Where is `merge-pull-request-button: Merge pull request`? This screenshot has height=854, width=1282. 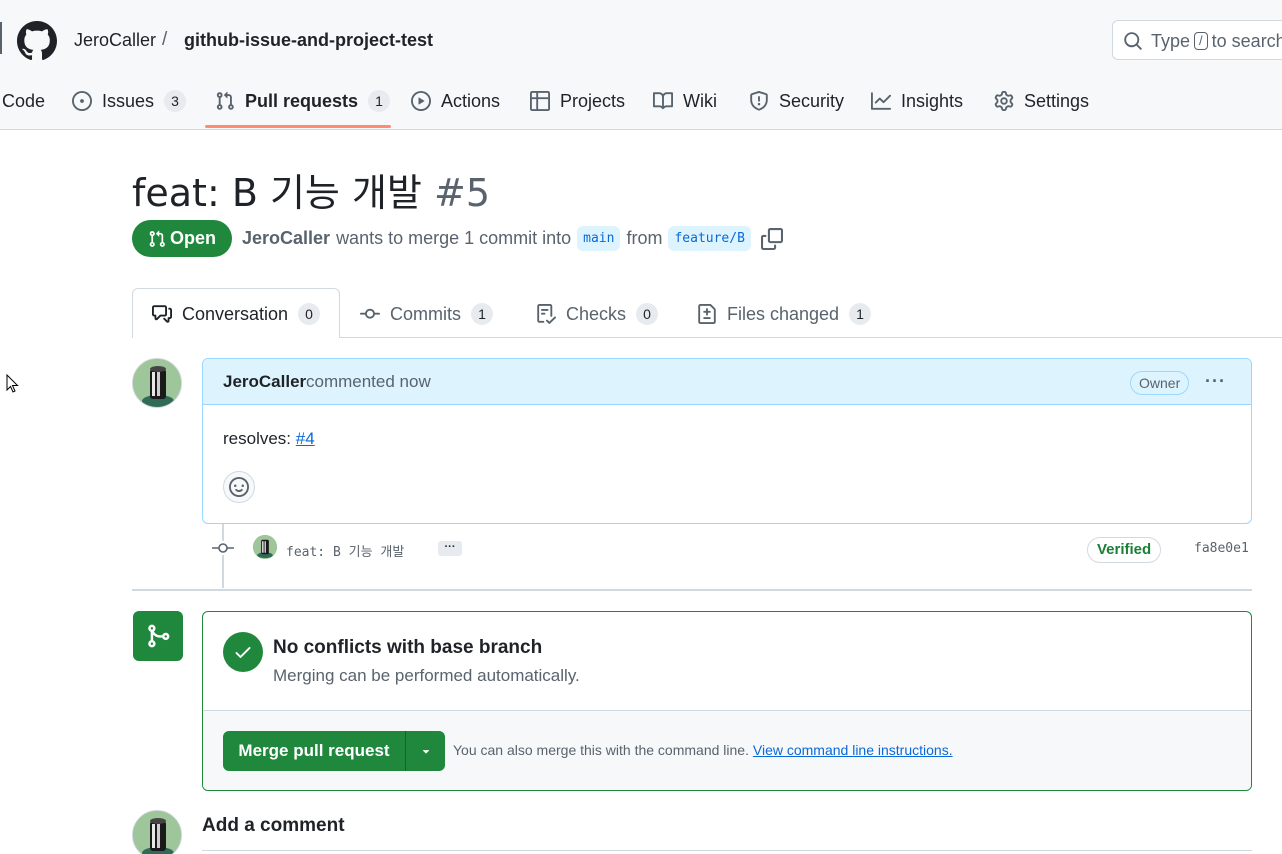
merge-pull-request-button: Merge pull request is located at coordinates (314, 751).